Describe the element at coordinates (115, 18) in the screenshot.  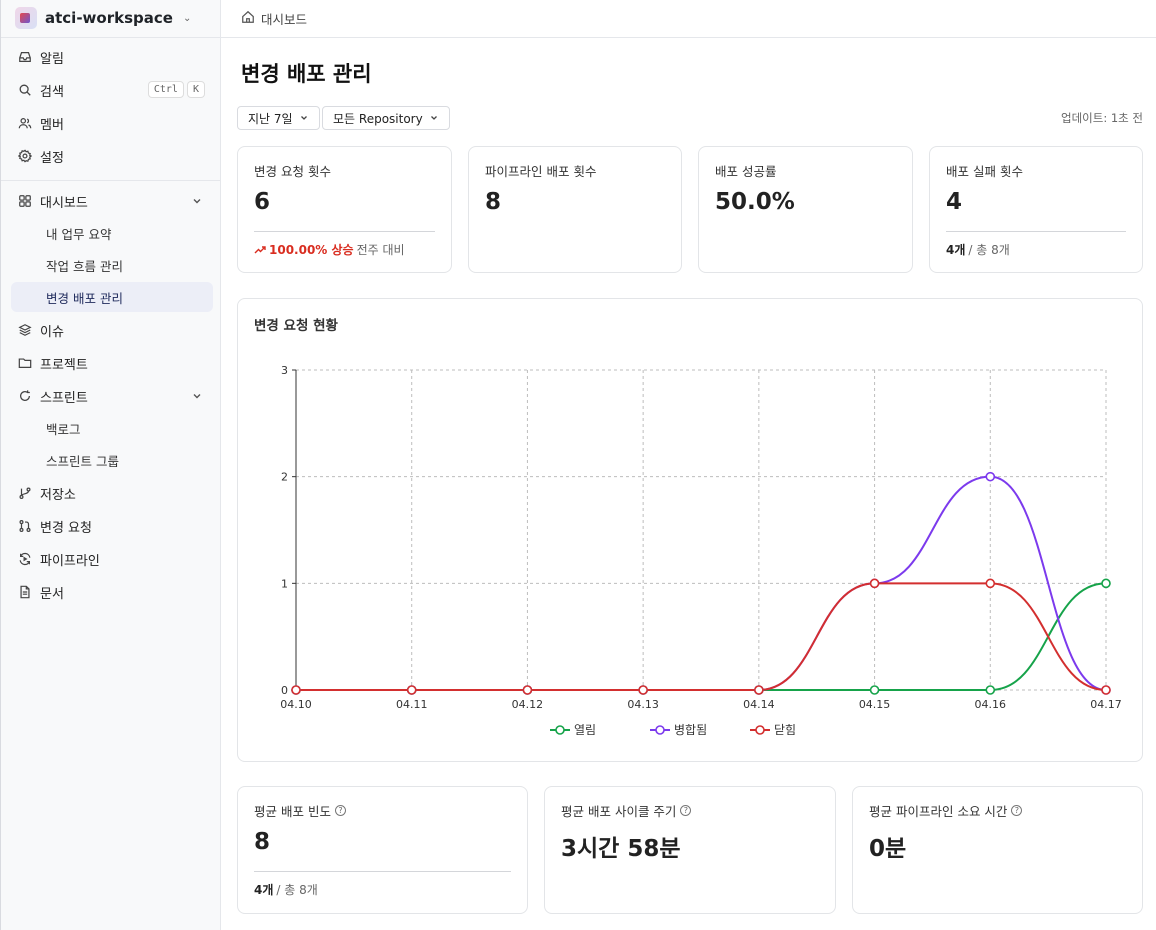
I see `workspace-switcher: atci-workspace ⌄` at that location.